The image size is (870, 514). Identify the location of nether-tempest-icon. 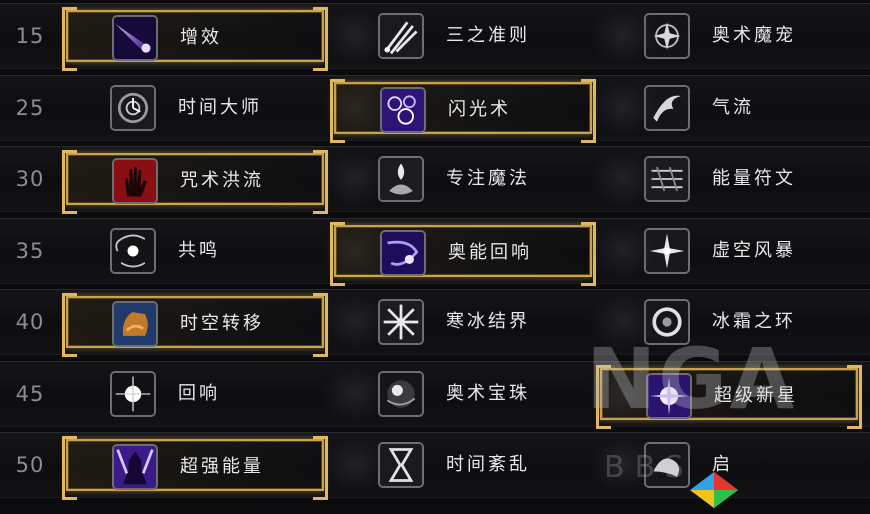
(667, 250).